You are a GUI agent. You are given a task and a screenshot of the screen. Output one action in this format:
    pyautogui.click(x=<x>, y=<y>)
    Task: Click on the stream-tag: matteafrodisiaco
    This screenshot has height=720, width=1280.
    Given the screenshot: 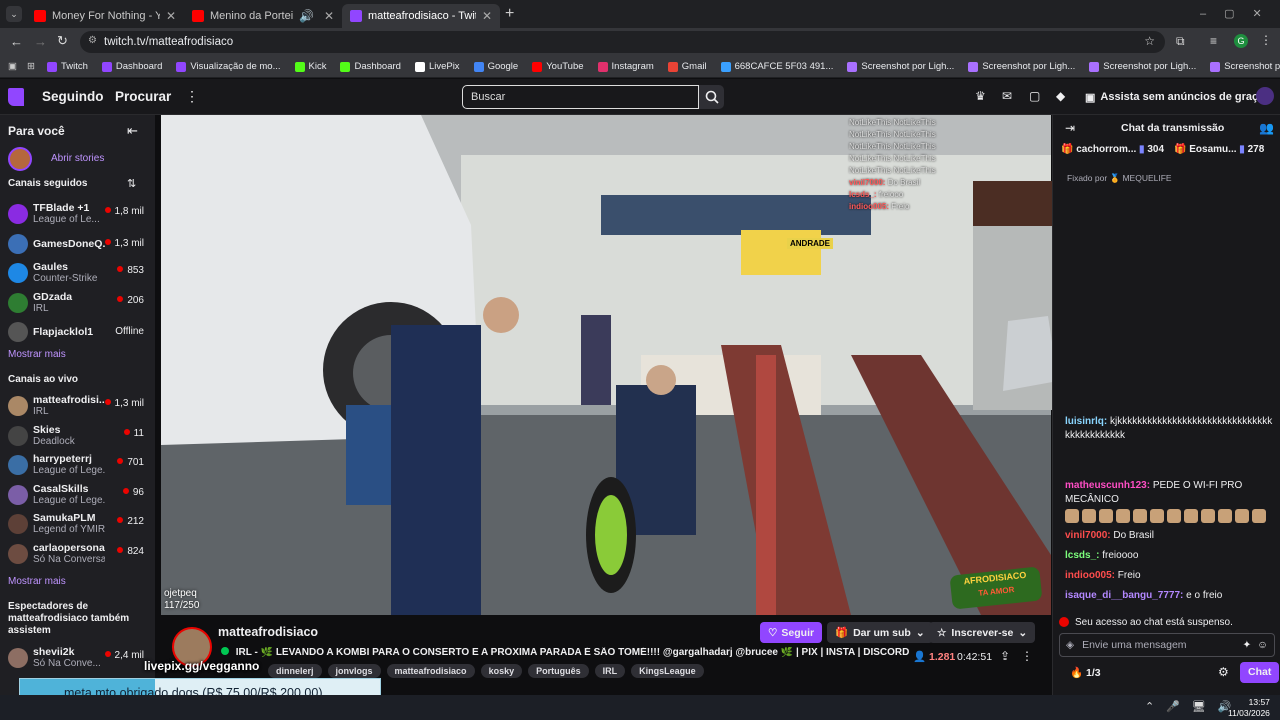 What is the action you would take?
    pyautogui.click(x=430, y=671)
    